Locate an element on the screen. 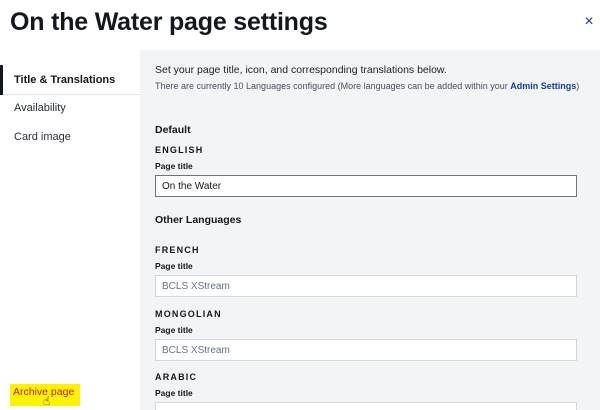 This screenshot has width=600, height=410. dialog-header: On the Water page settings × is located at coordinates (300, 25).